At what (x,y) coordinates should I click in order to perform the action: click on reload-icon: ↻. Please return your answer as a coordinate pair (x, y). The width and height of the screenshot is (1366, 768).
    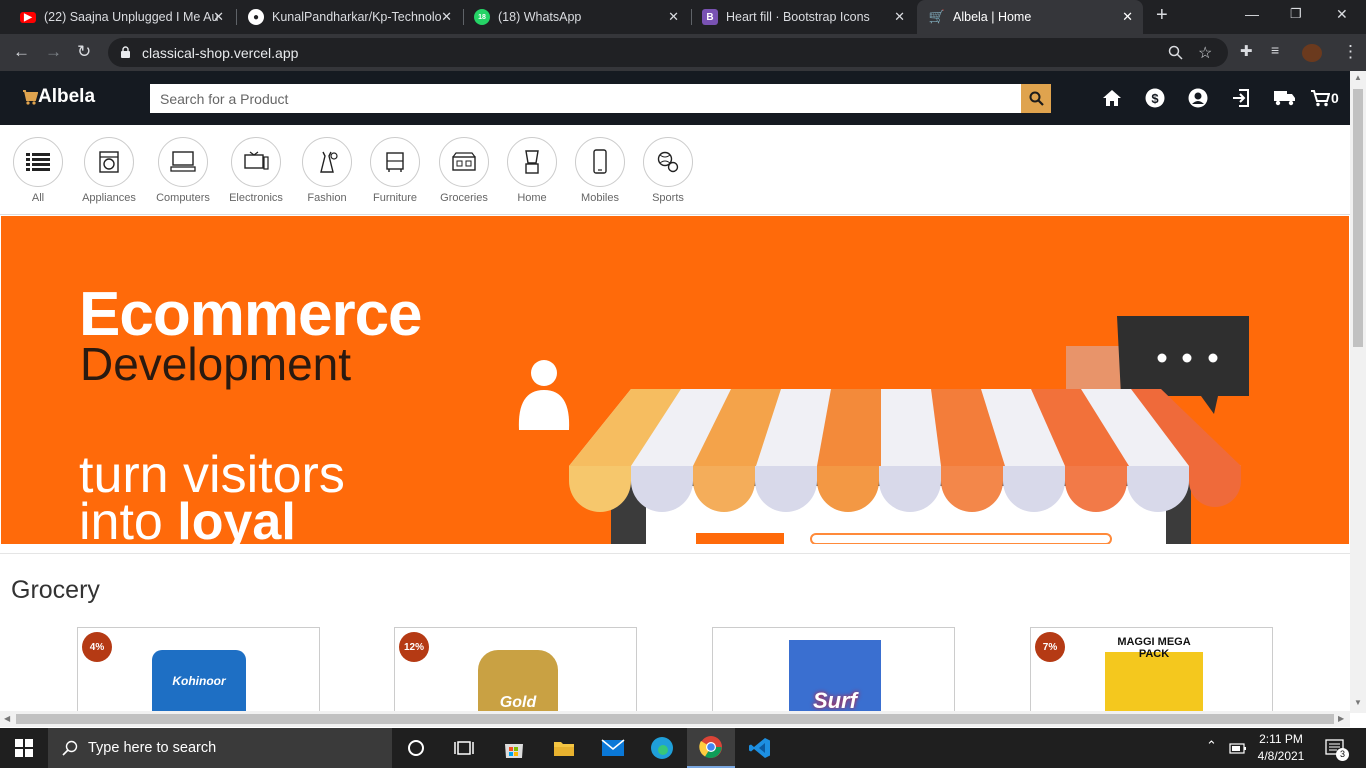
    Looking at the image, I should click on (84, 52).